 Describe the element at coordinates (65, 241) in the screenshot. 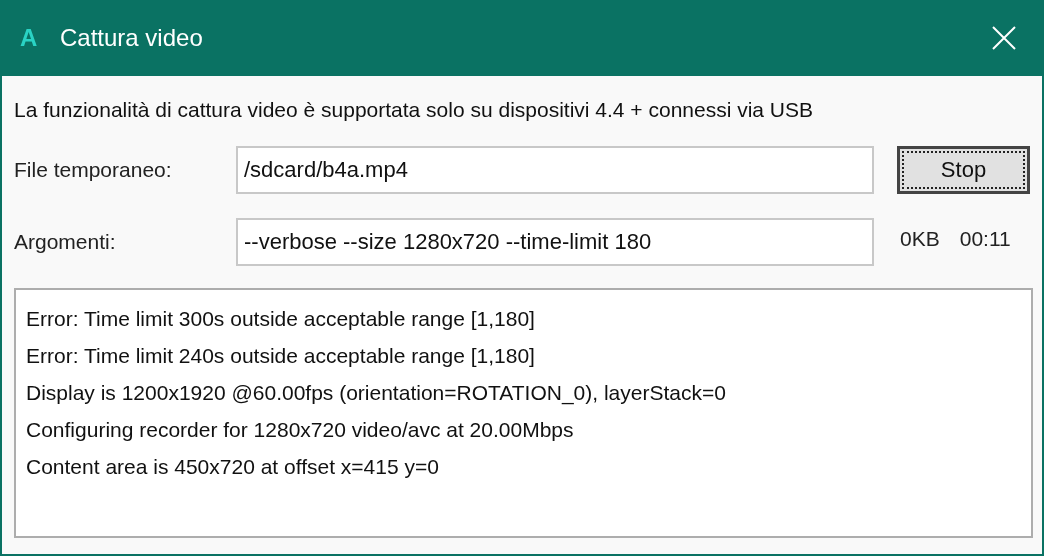

I see `field-label: Argomenti:` at that location.